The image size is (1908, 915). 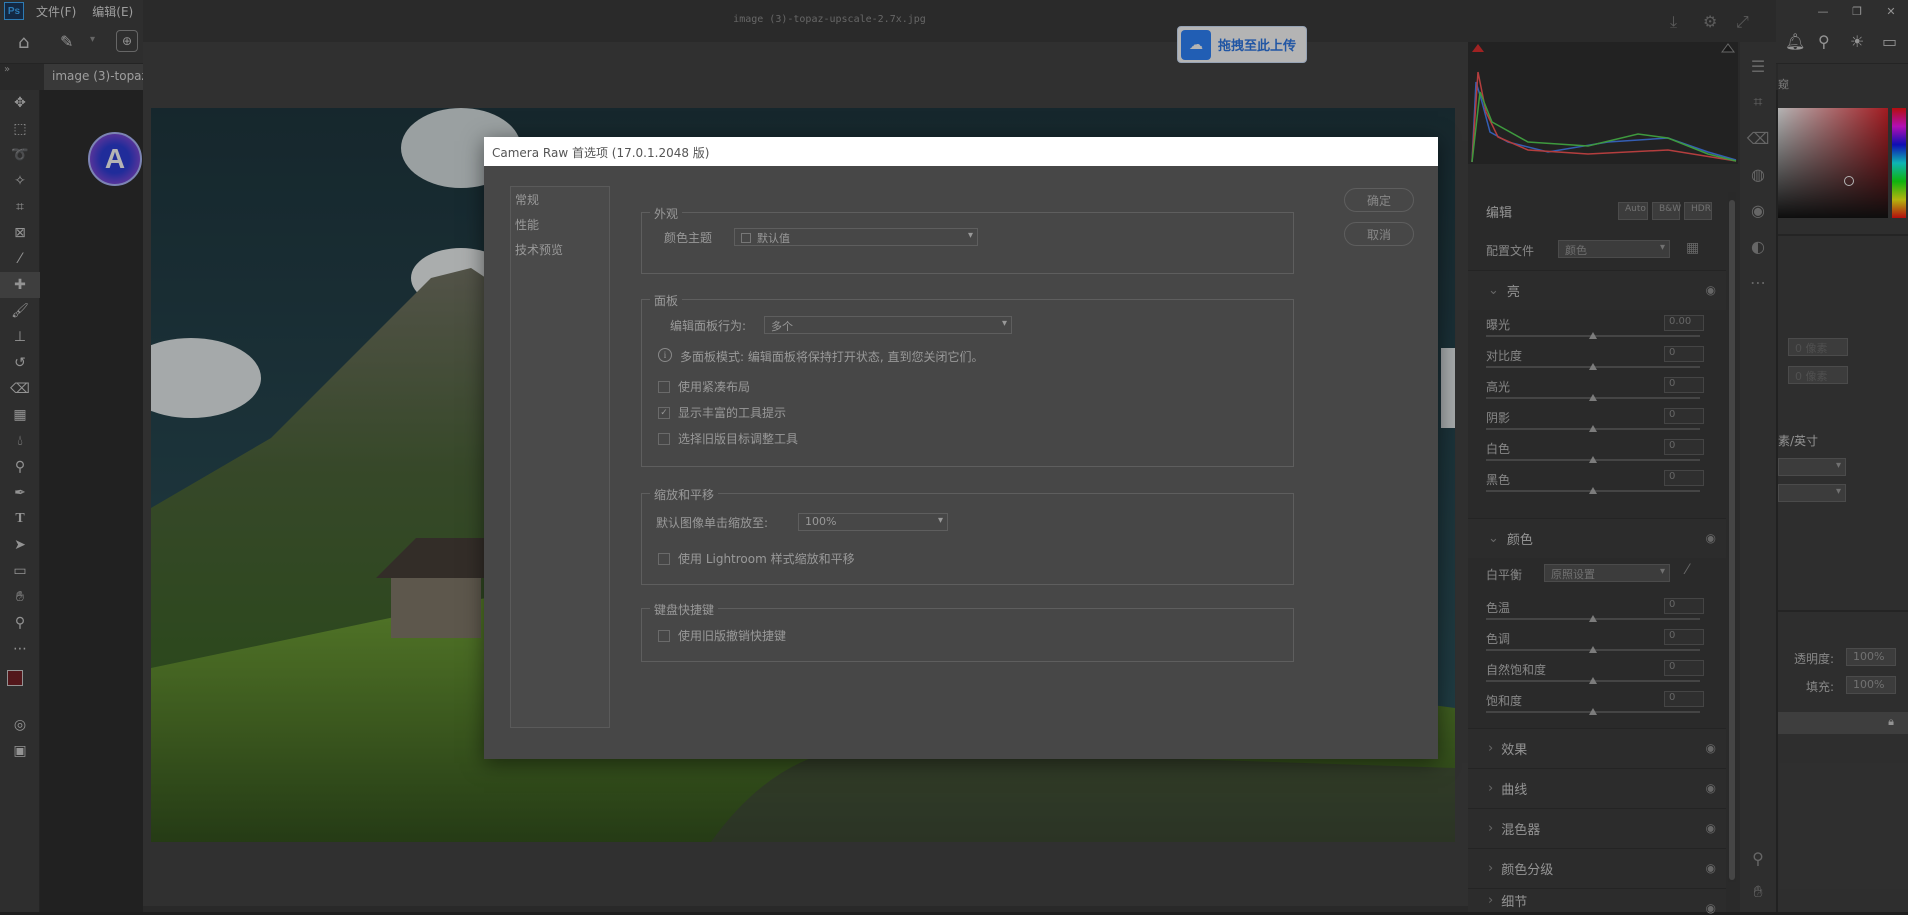 What do you see at coordinates (560, 224) in the screenshot?
I see `nav-performance: 性能` at bounding box center [560, 224].